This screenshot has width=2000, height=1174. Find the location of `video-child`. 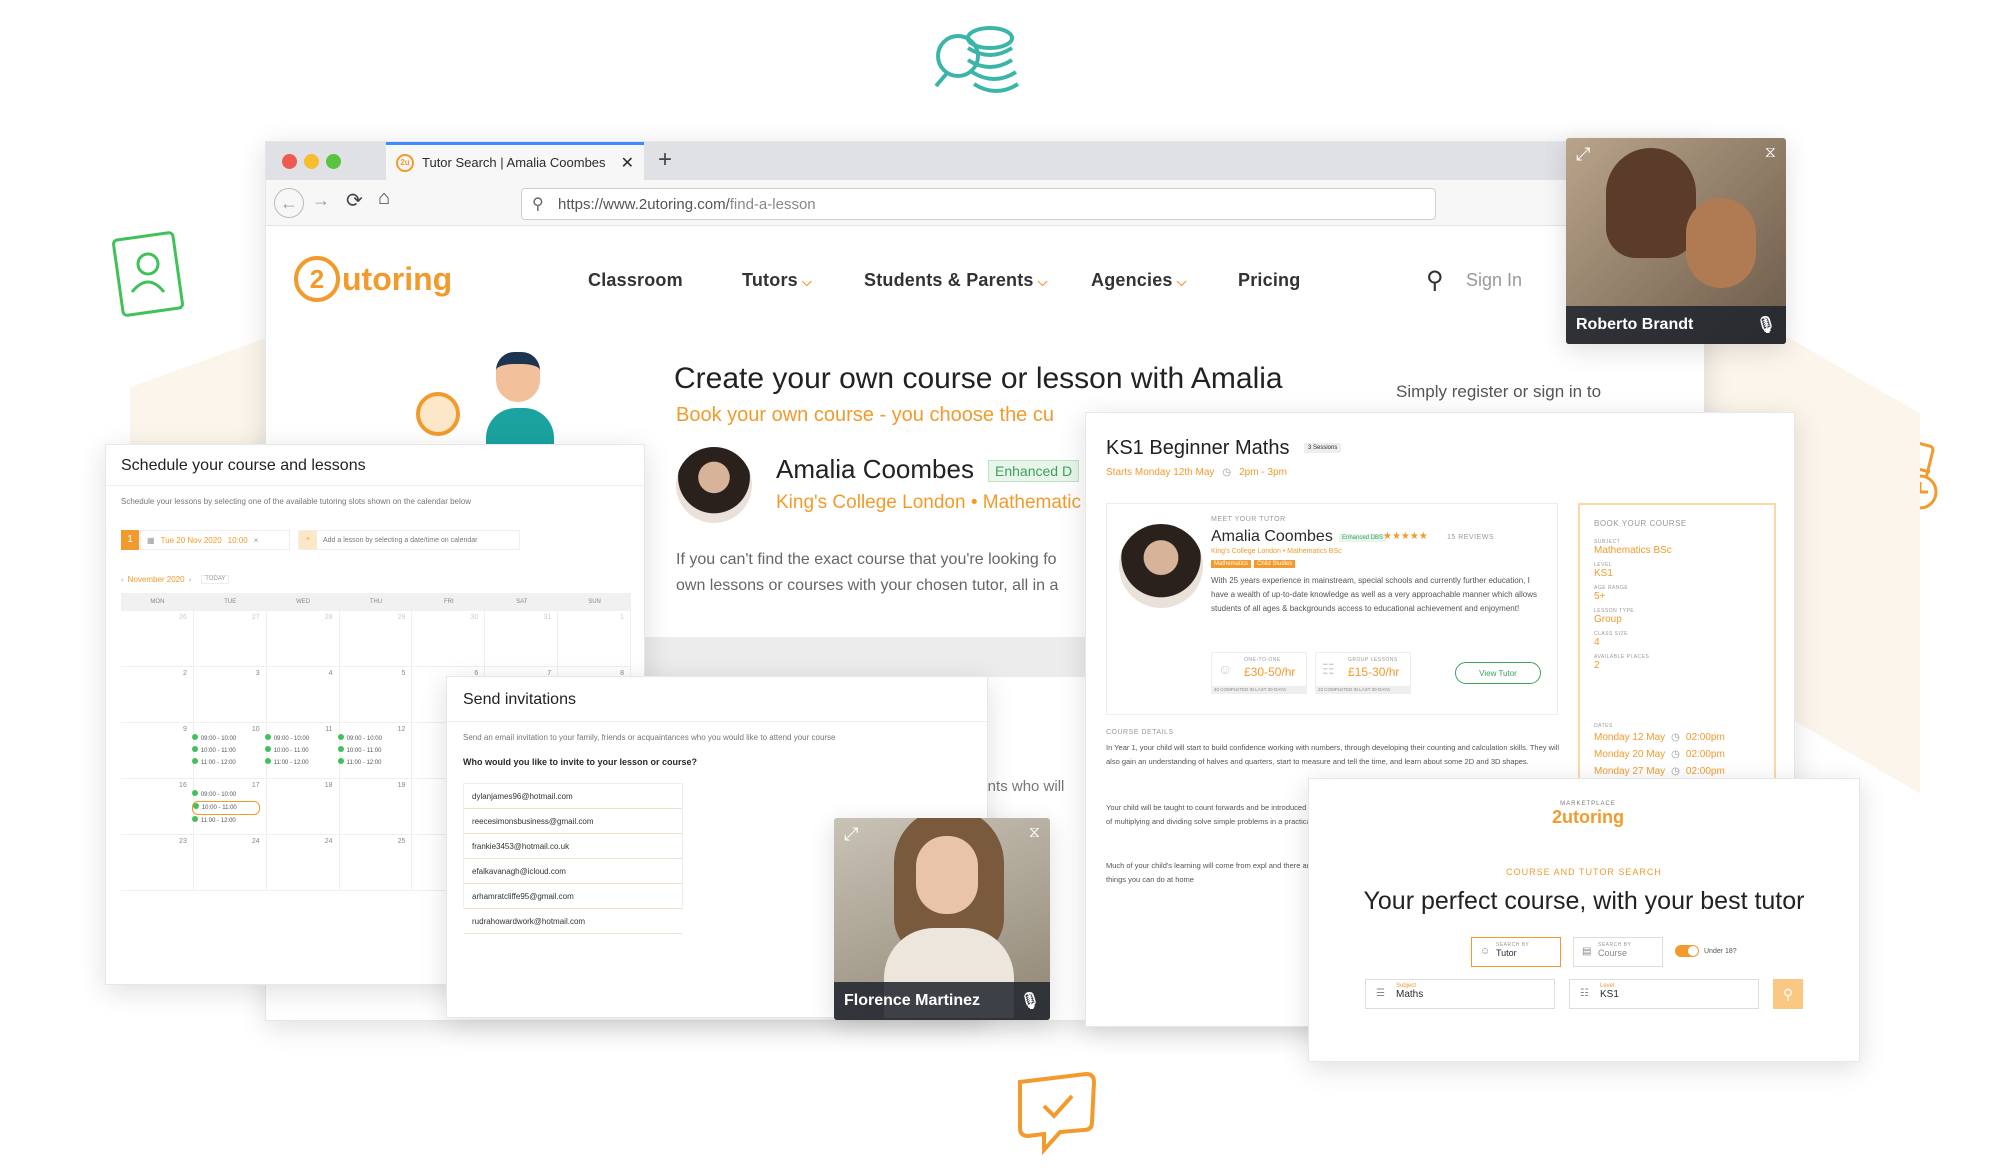

video-child is located at coordinates (1721, 243).